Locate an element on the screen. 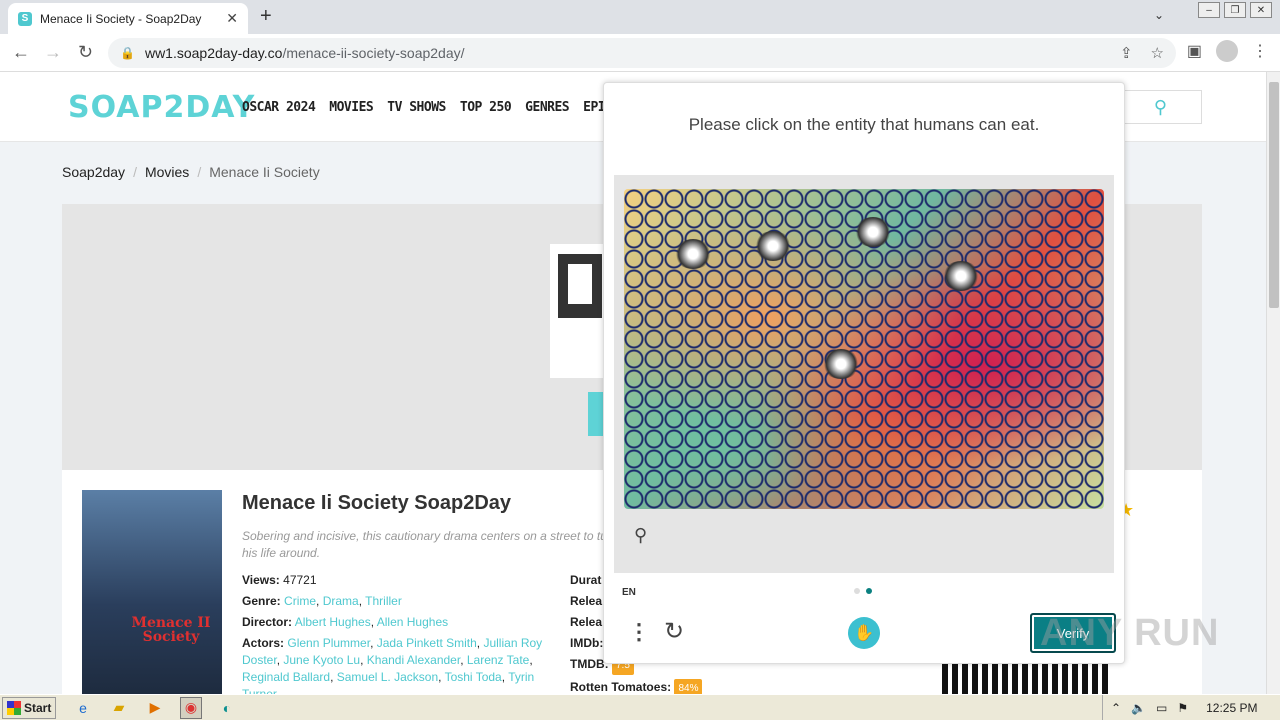  actor-link: Toshi Toda is located at coordinates (473, 677).